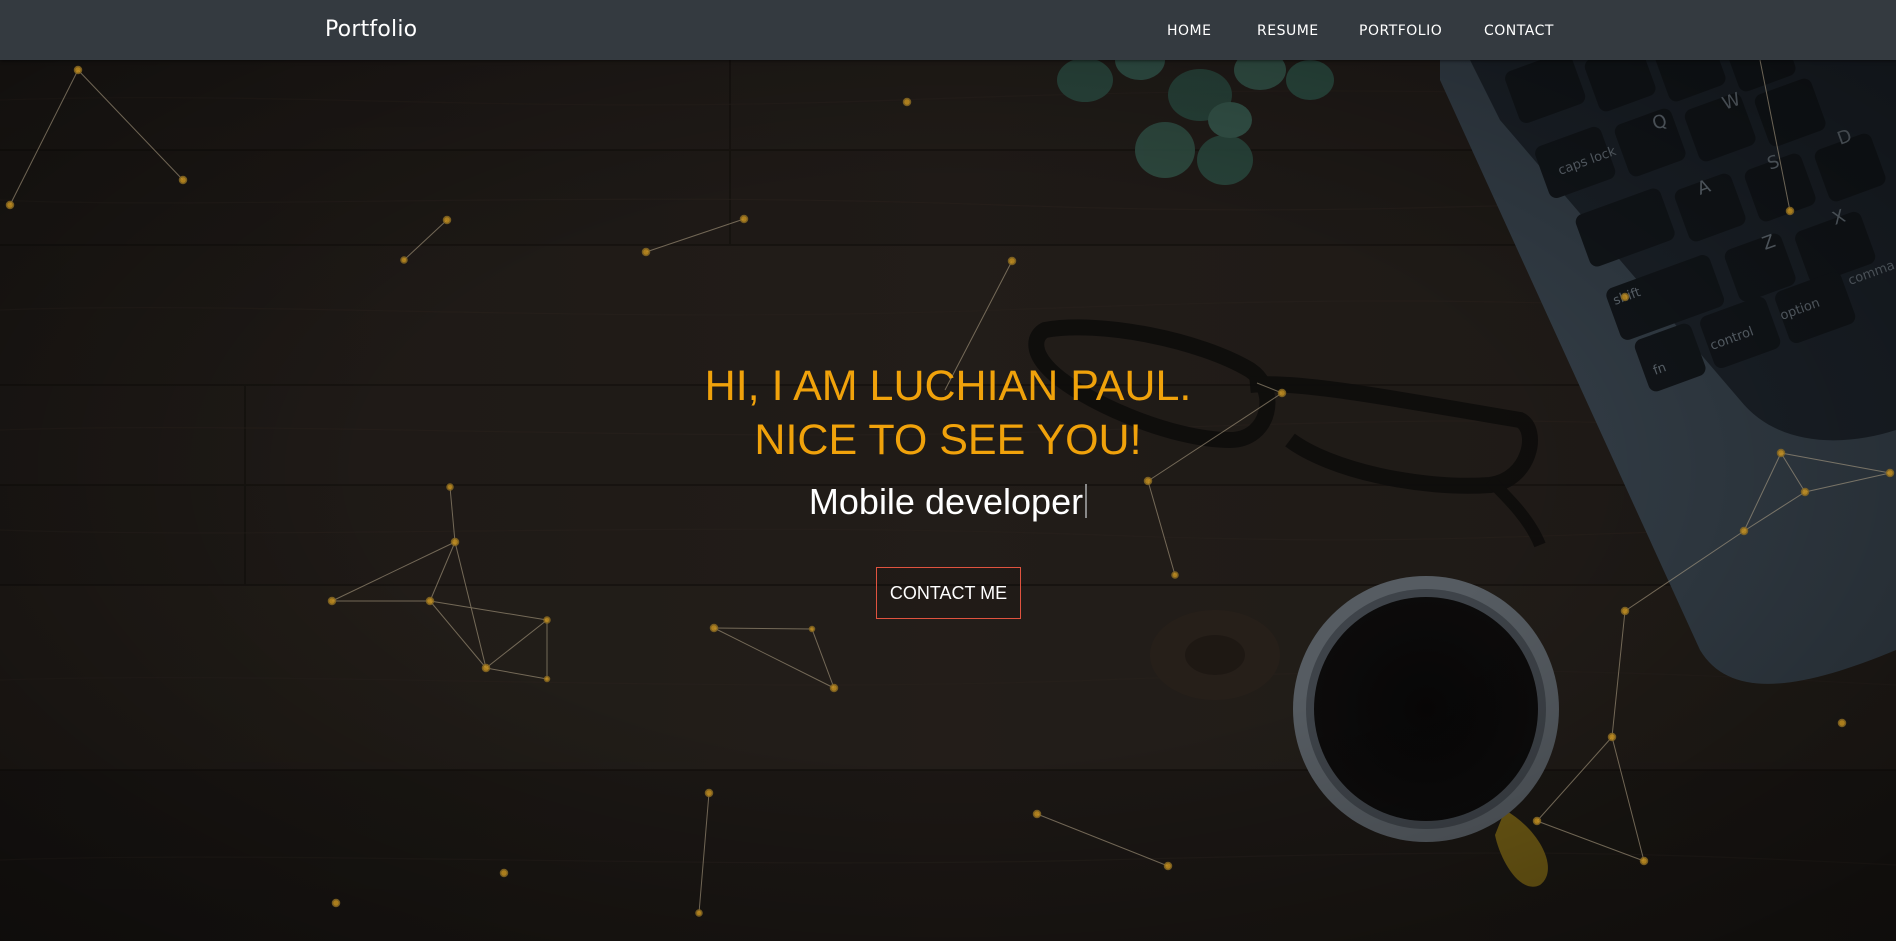 The width and height of the screenshot is (1896, 941). What do you see at coordinates (1519, 31) in the screenshot?
I see `nav-link-contact: CONTACT` at bounding box center [1519, 31].